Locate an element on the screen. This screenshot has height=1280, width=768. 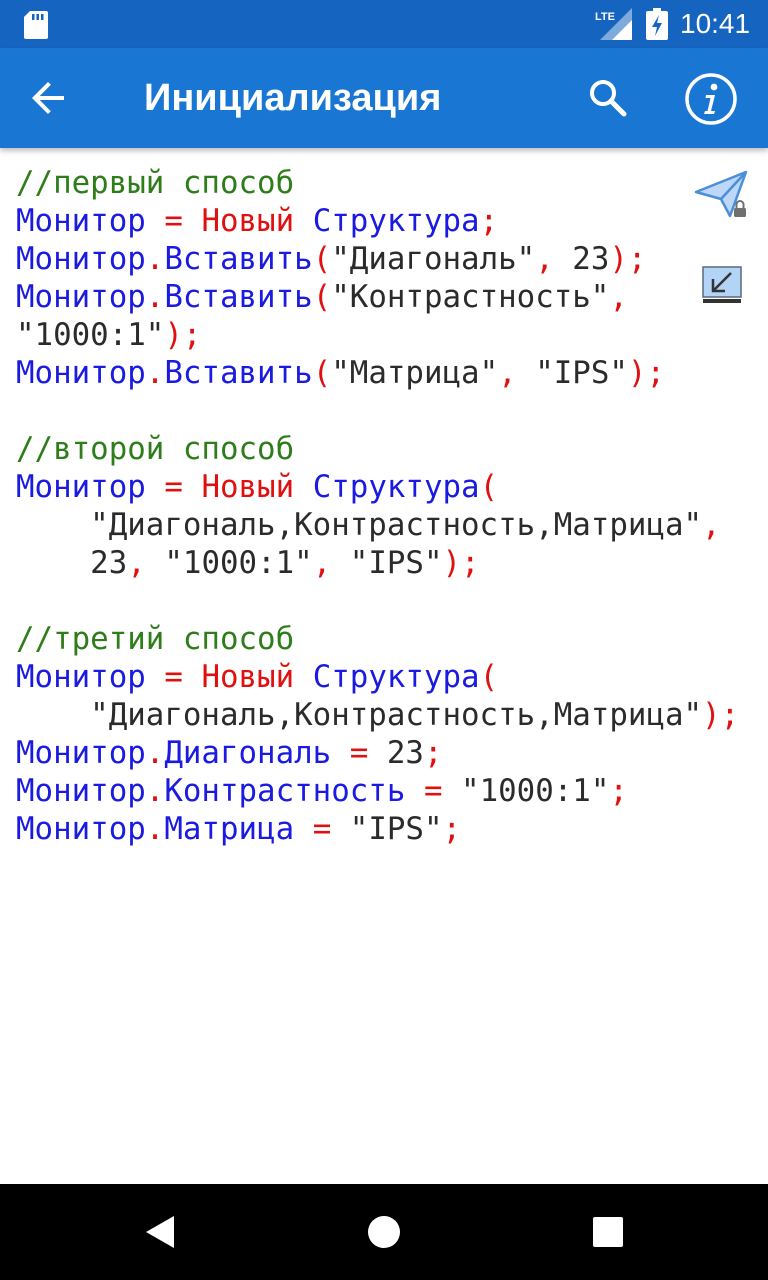
code-line: "Диагональ,Контрастность,Матрица"); is located at coordinates (392, 715).